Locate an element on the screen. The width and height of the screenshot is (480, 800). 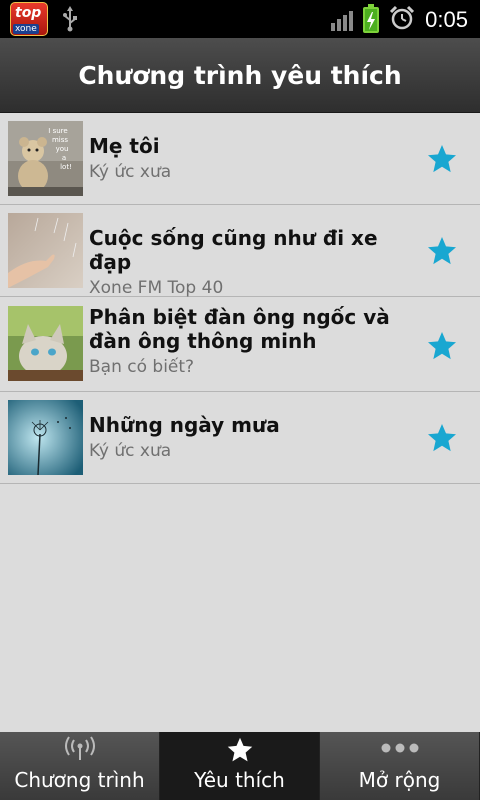
title-bar: Chương trình yêu thích is located at coordinates (240, 75).